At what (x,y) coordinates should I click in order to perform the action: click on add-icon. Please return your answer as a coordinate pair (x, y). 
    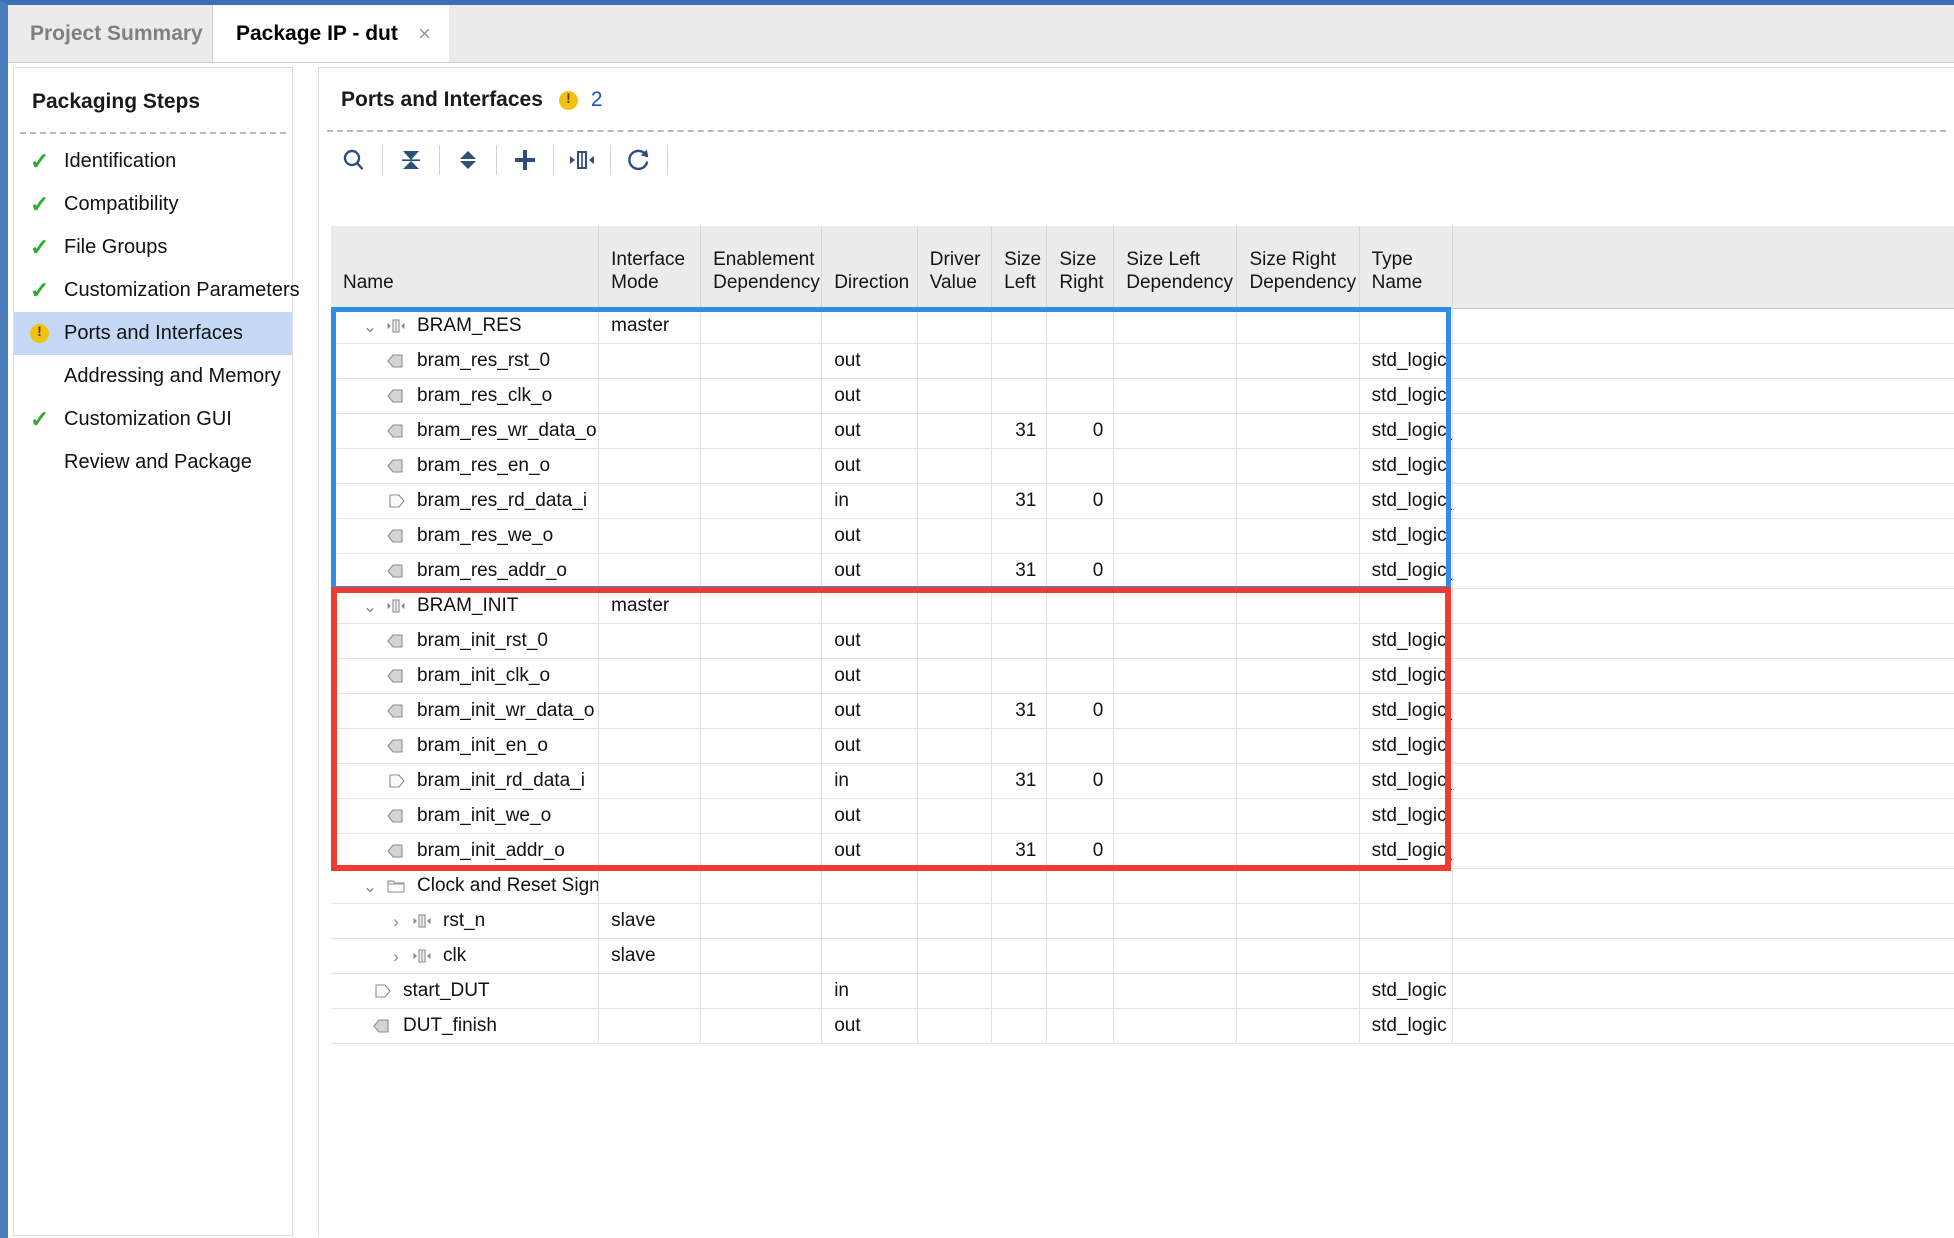
    Looking at the image, I should click on (525, 160).